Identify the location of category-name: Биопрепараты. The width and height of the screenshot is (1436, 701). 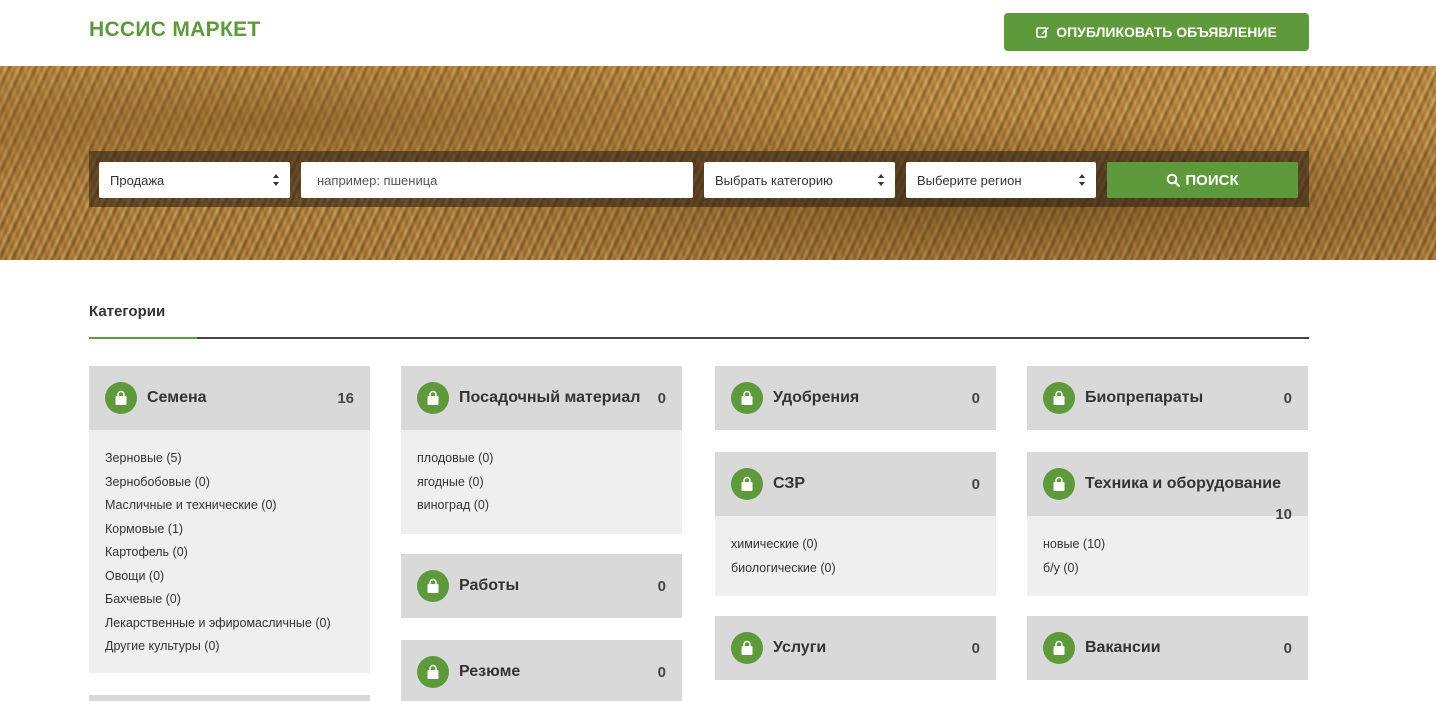
(1144, 397).